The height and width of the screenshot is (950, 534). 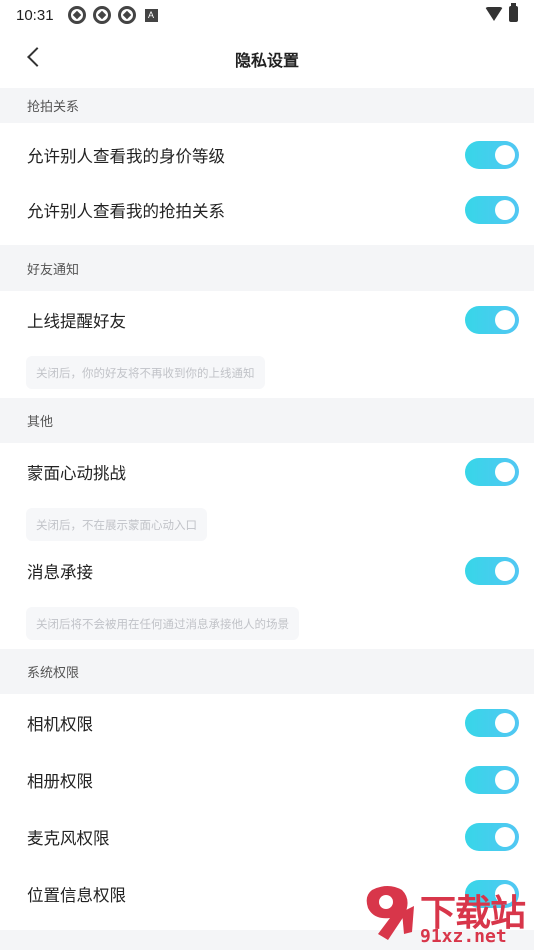 What do you see at coordinates (267, 15) in the screenshot?
I see `status-bar: 10:31 A` at bounding box center [267, 15].